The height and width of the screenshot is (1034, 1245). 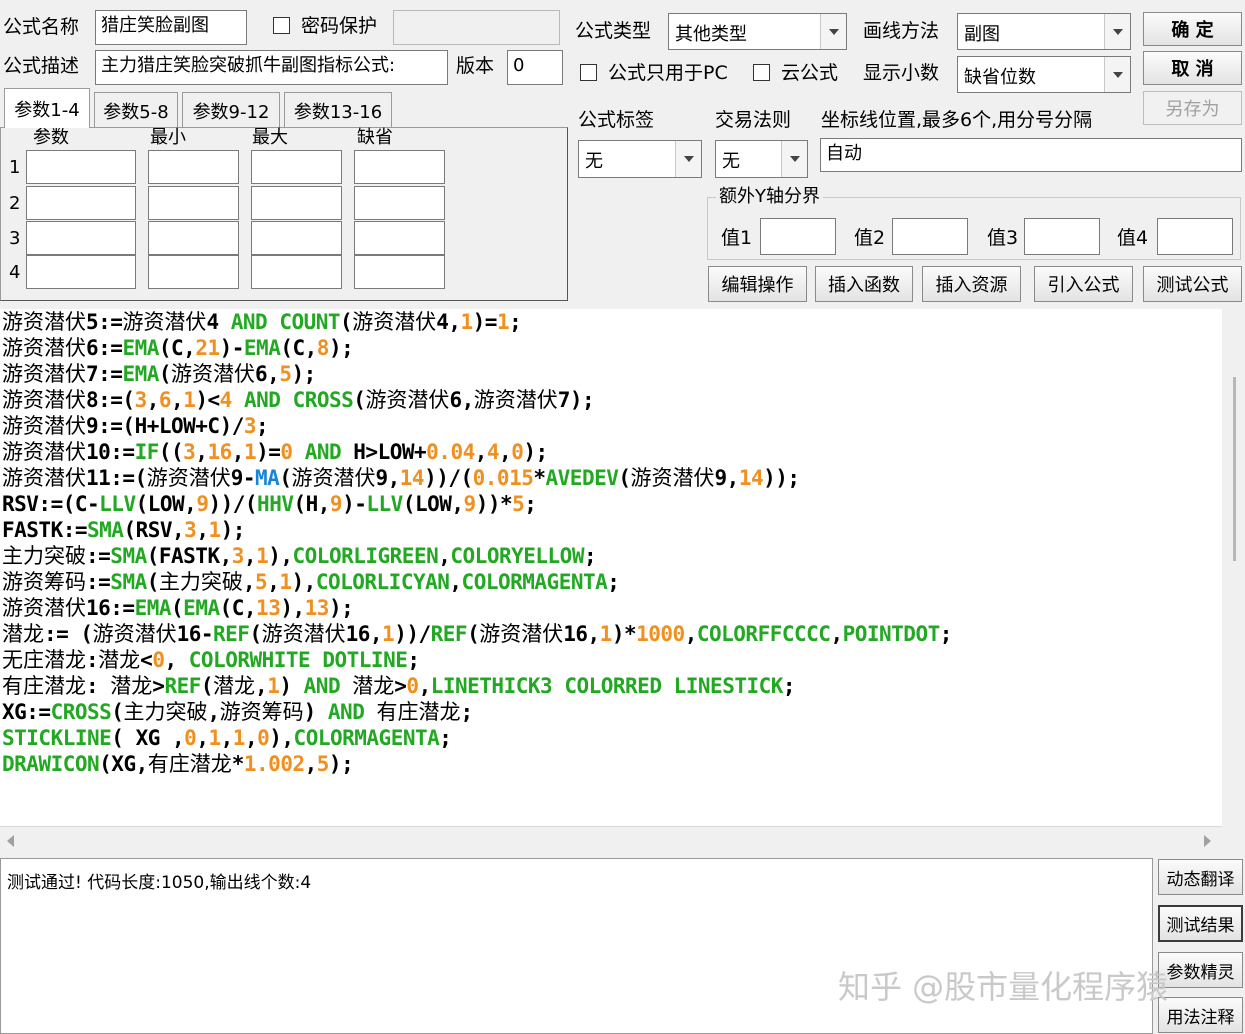 I want to click on pc-only-checkbox, so click(x=588, y=72).